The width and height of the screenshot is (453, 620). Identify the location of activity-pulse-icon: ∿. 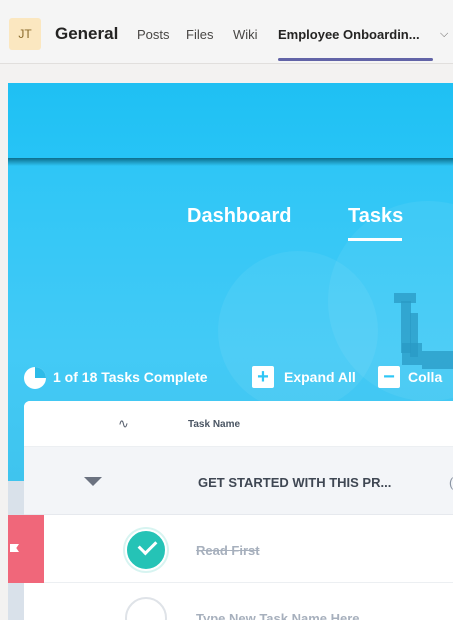
(123, 424).